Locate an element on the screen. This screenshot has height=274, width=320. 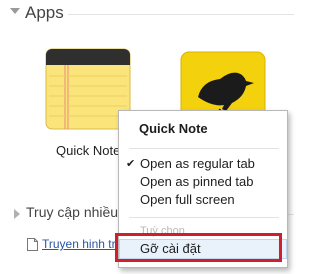
menu-item-open-full-screen: Open full screen is located at coordinates (203, 200).